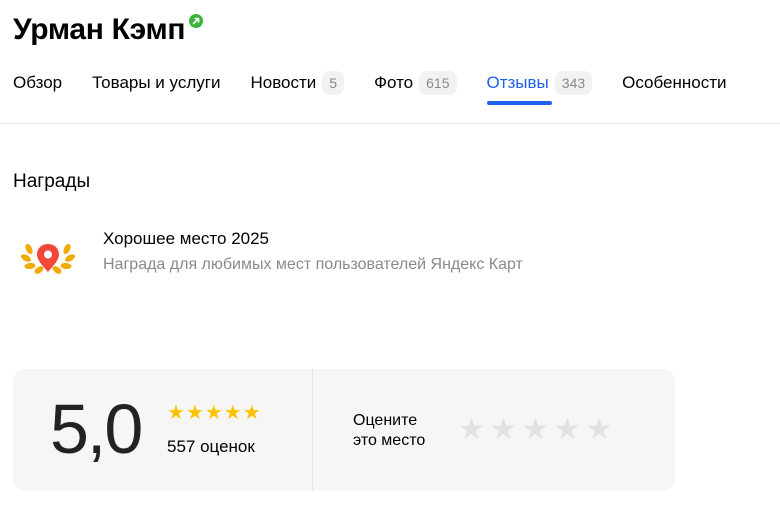 The width and height of the screenshot is (780, 511). I want to click on rate-star-2-icon: ★, so click(503, 430).